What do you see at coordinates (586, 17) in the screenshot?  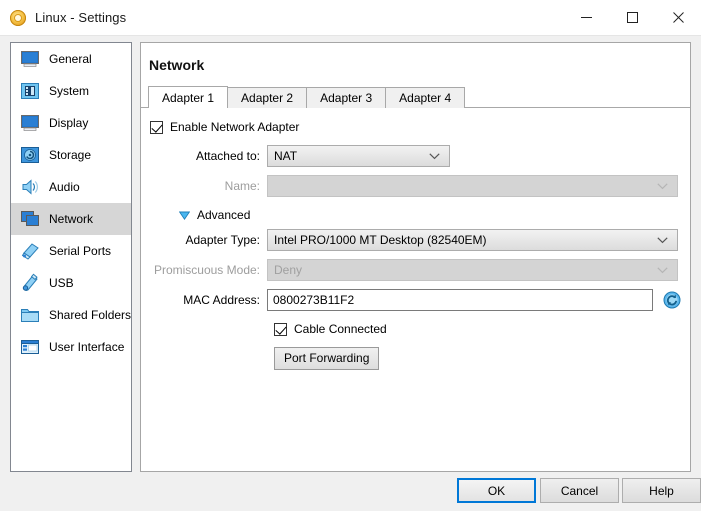 I see `minimize-icon` at bounding box center [586, 17].